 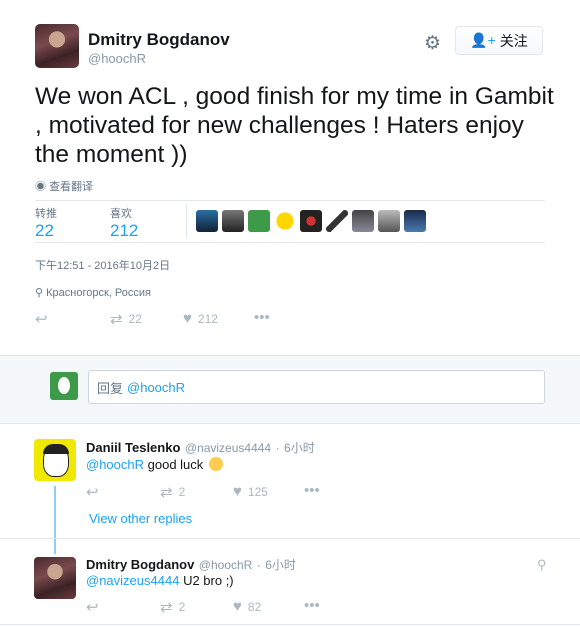 I want to click on current-user-avatar, so click(x=64, y=386).